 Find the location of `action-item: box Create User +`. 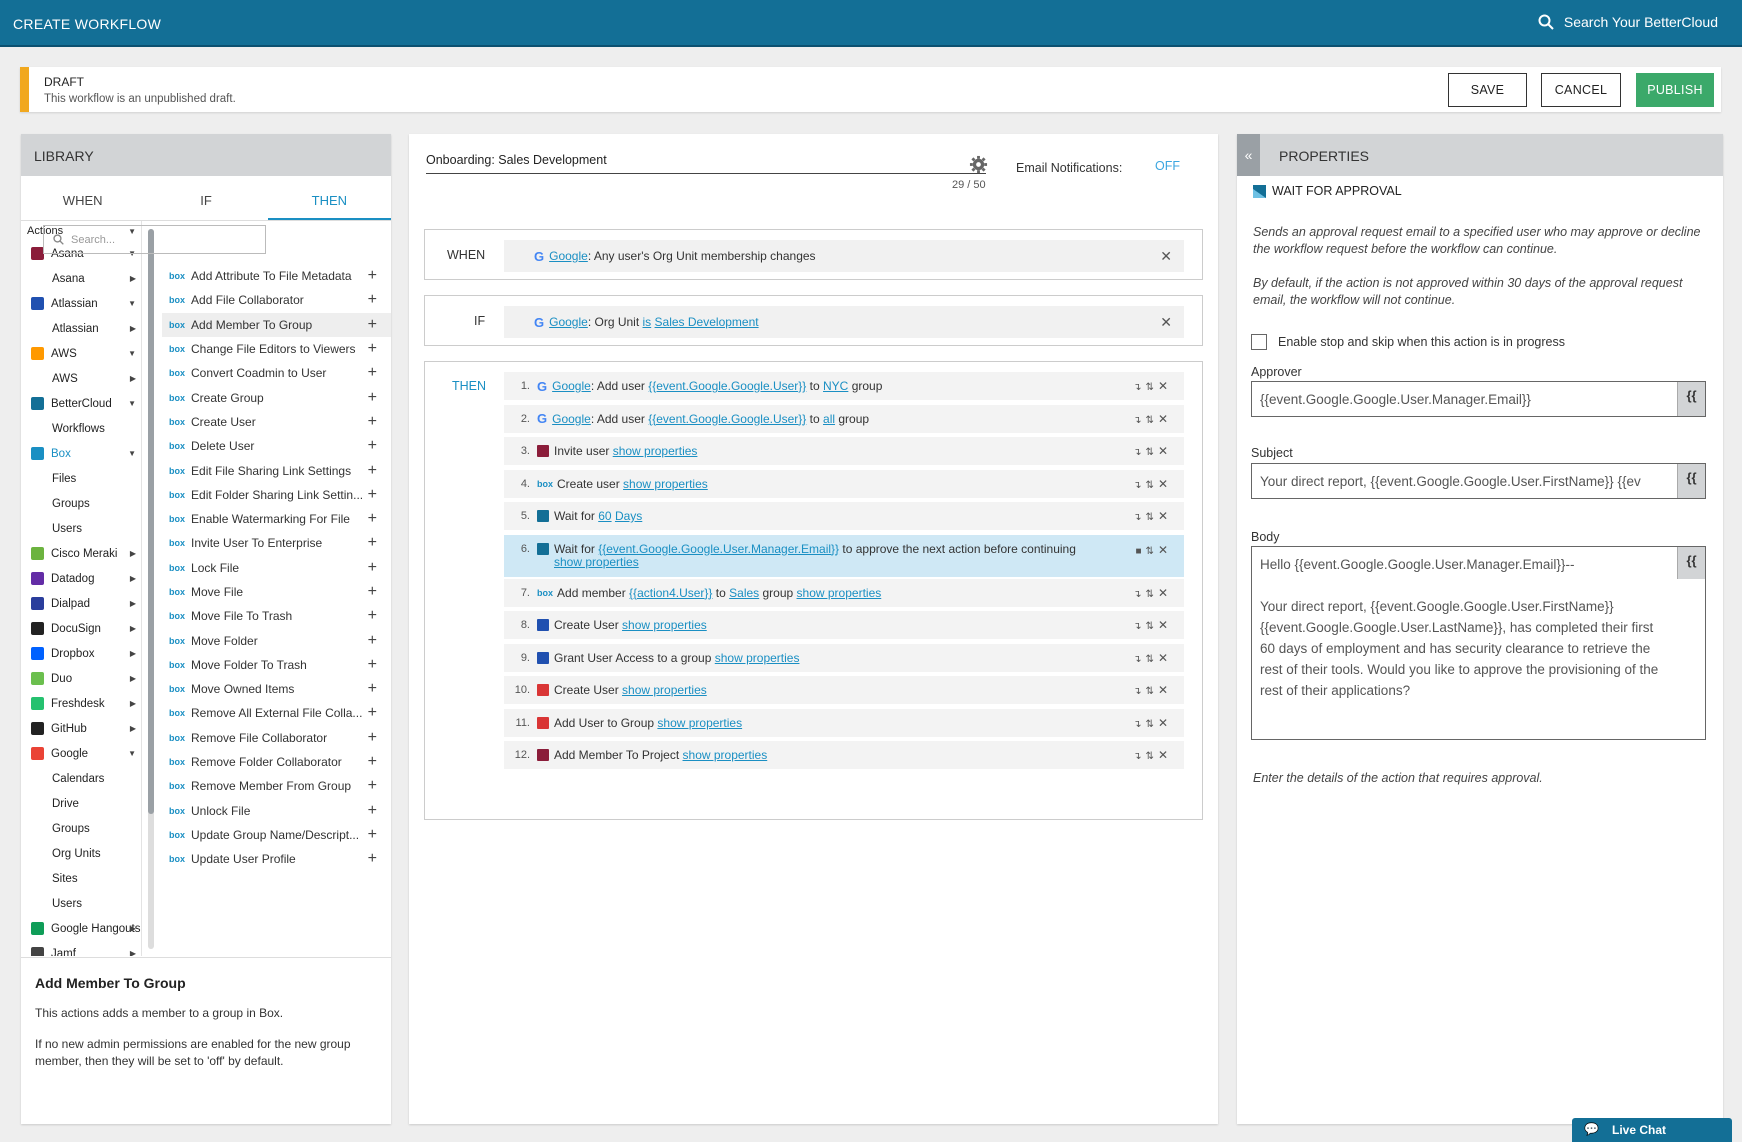

action-item: box Create User + is located at coordinates (276, 422).